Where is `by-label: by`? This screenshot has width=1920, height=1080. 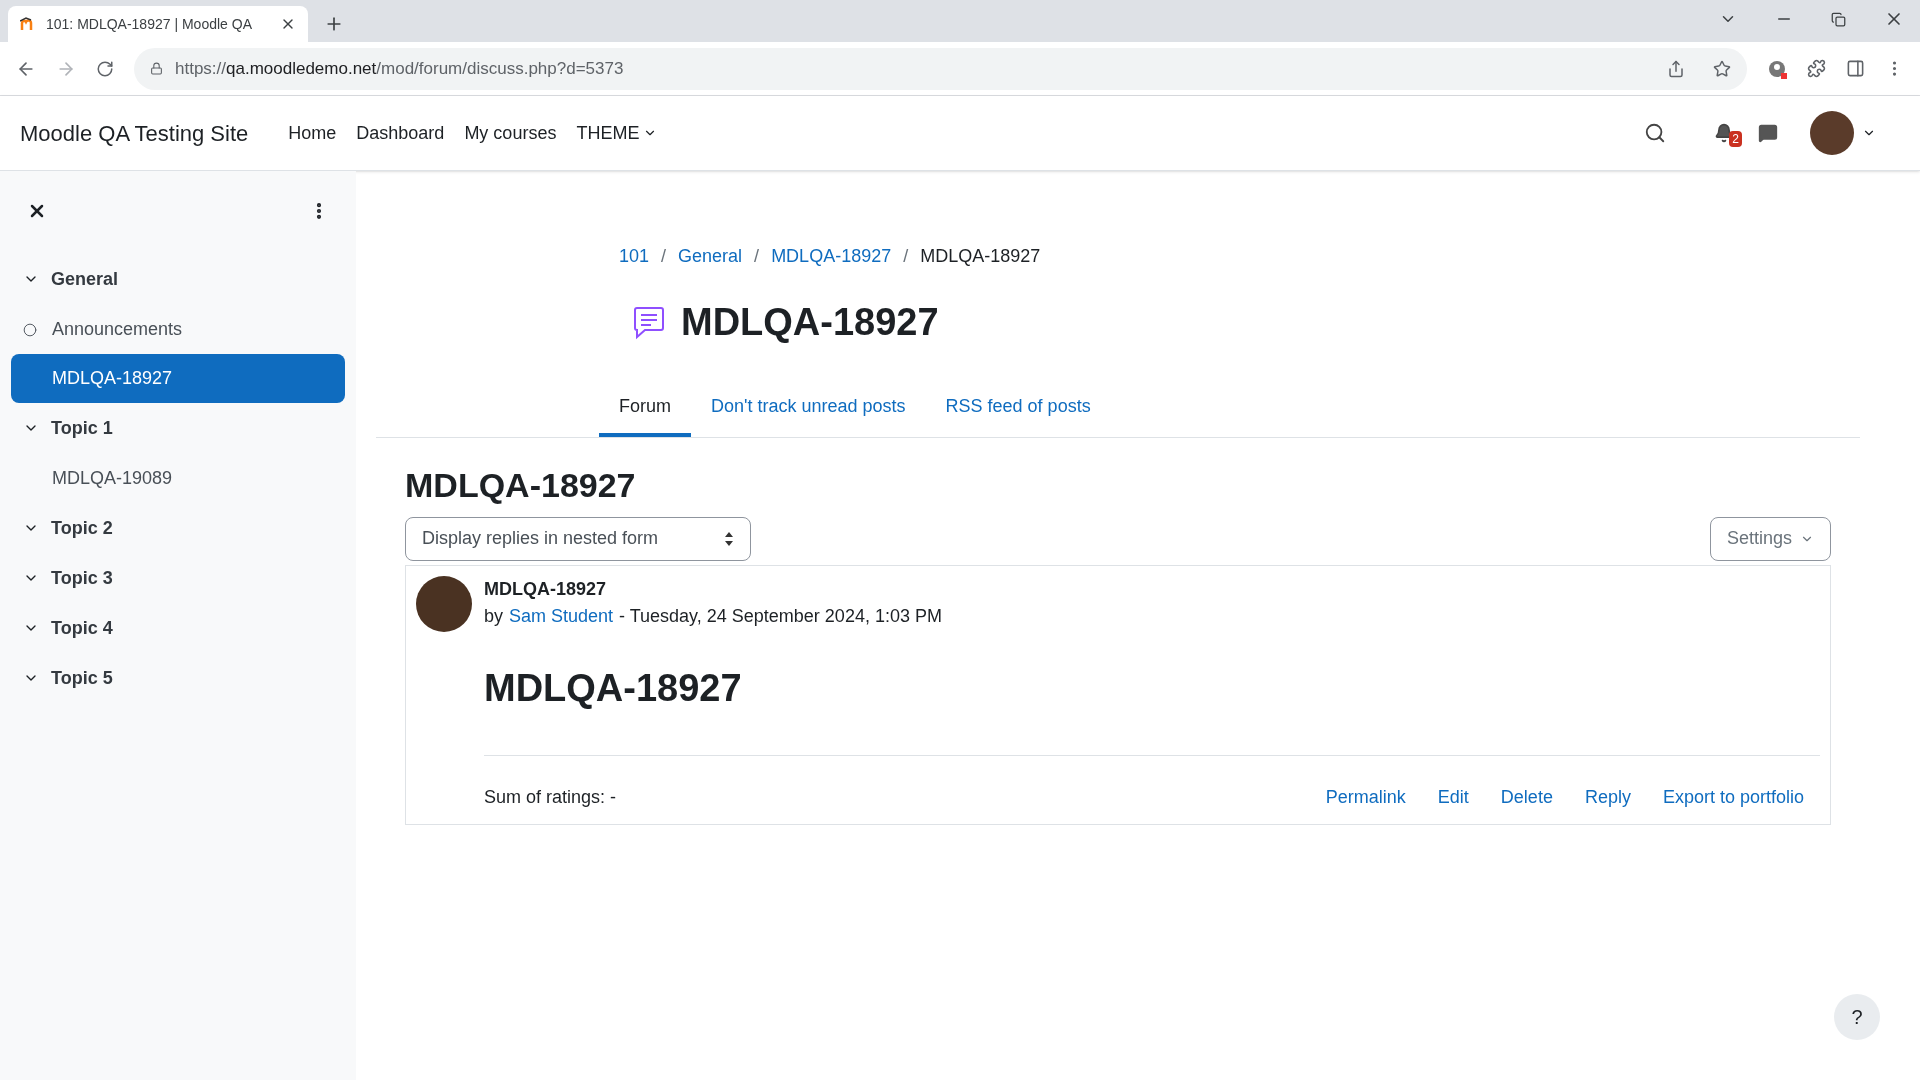
by-label: by is located at coordinates (493, 616).